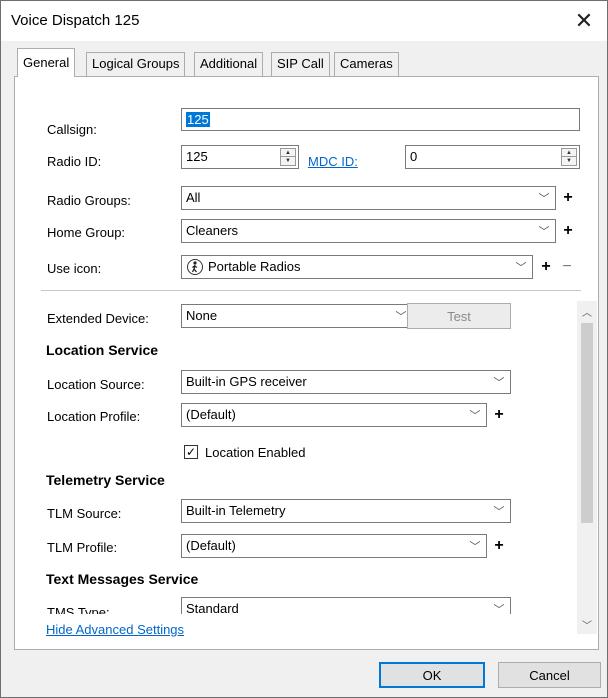 This screenshot has height=698, width=608. I want to click on location-profile-value: (Default), so click(211, 414).